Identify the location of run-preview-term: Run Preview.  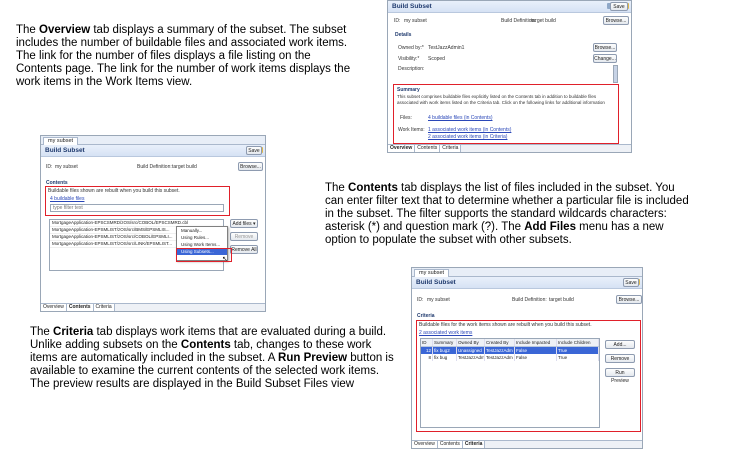
(313, 358).